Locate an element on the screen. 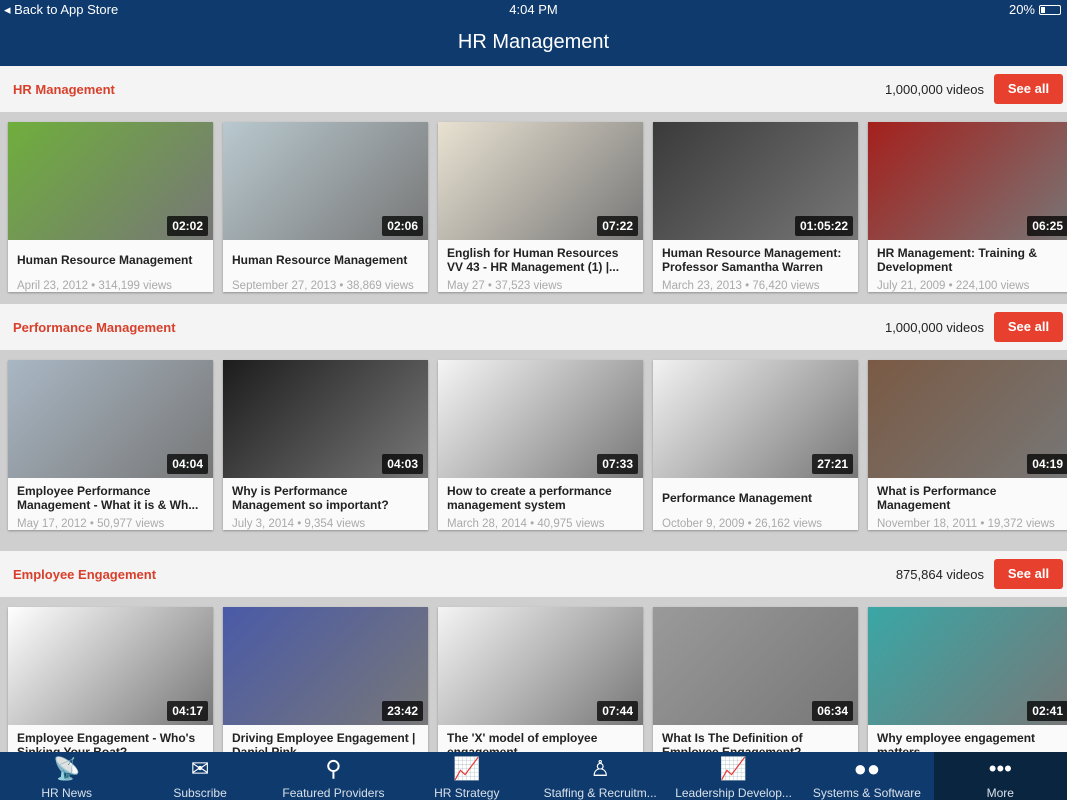 The height and width of the screenshot is (800, 1067). video-thumbnail: 01:05:22 is located at coordinates (755, 181).